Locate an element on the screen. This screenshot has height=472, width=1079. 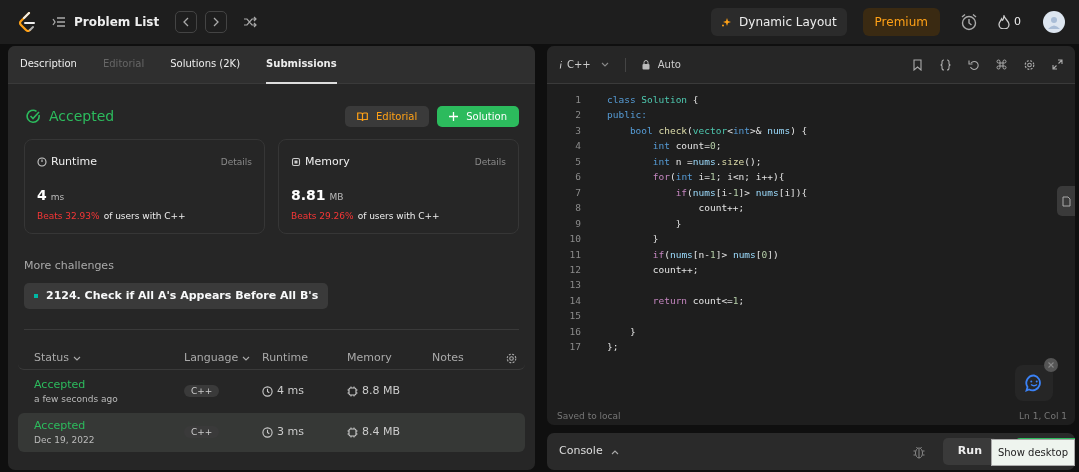
shuffle-icon is located at coordinates (250, 22).